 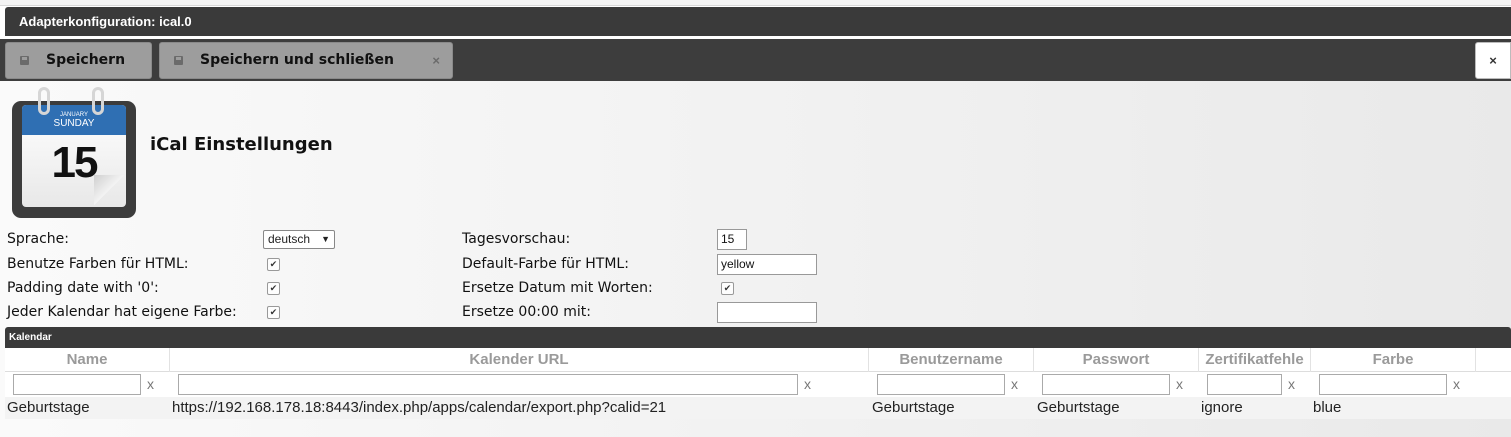 What do you see at coordinates (526, 312) in the screenshot?
I see `ersetze-0000-label: Ersetze 00:00 mit:` at bounding box center [526, 312].